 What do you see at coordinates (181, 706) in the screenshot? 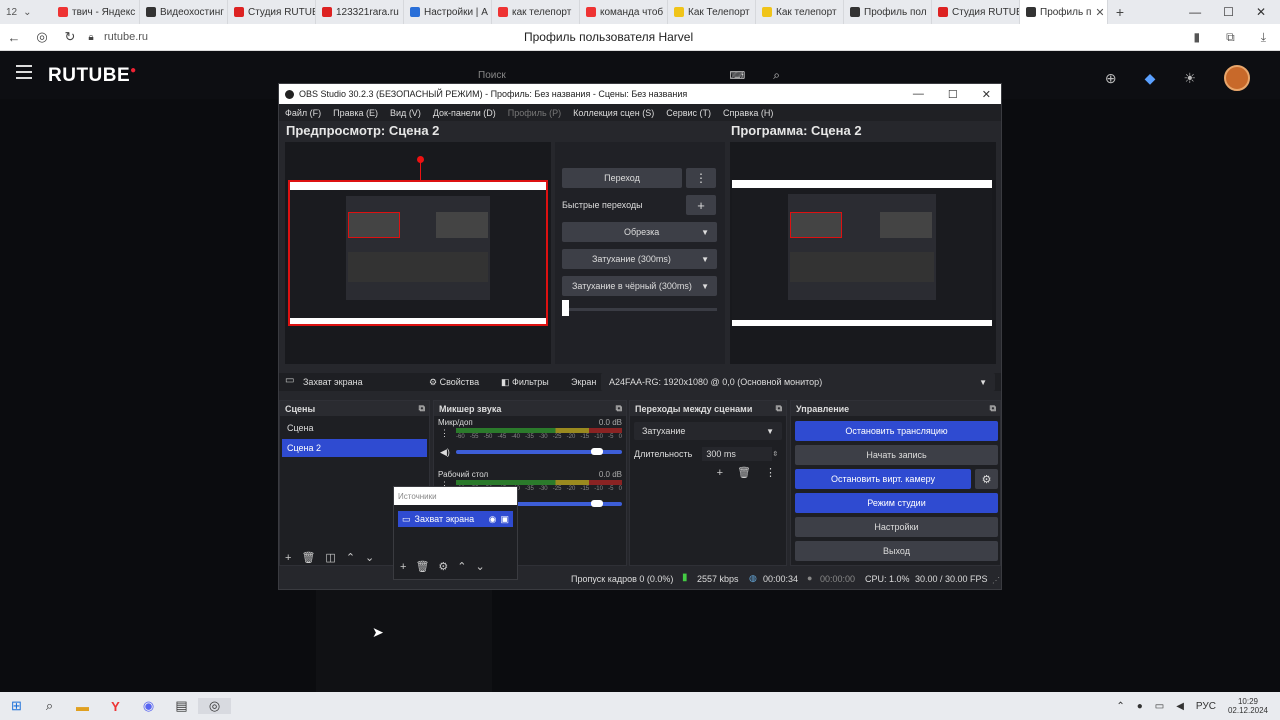
I see `notepad-icon: ▤` at bounding box center [181, 706].